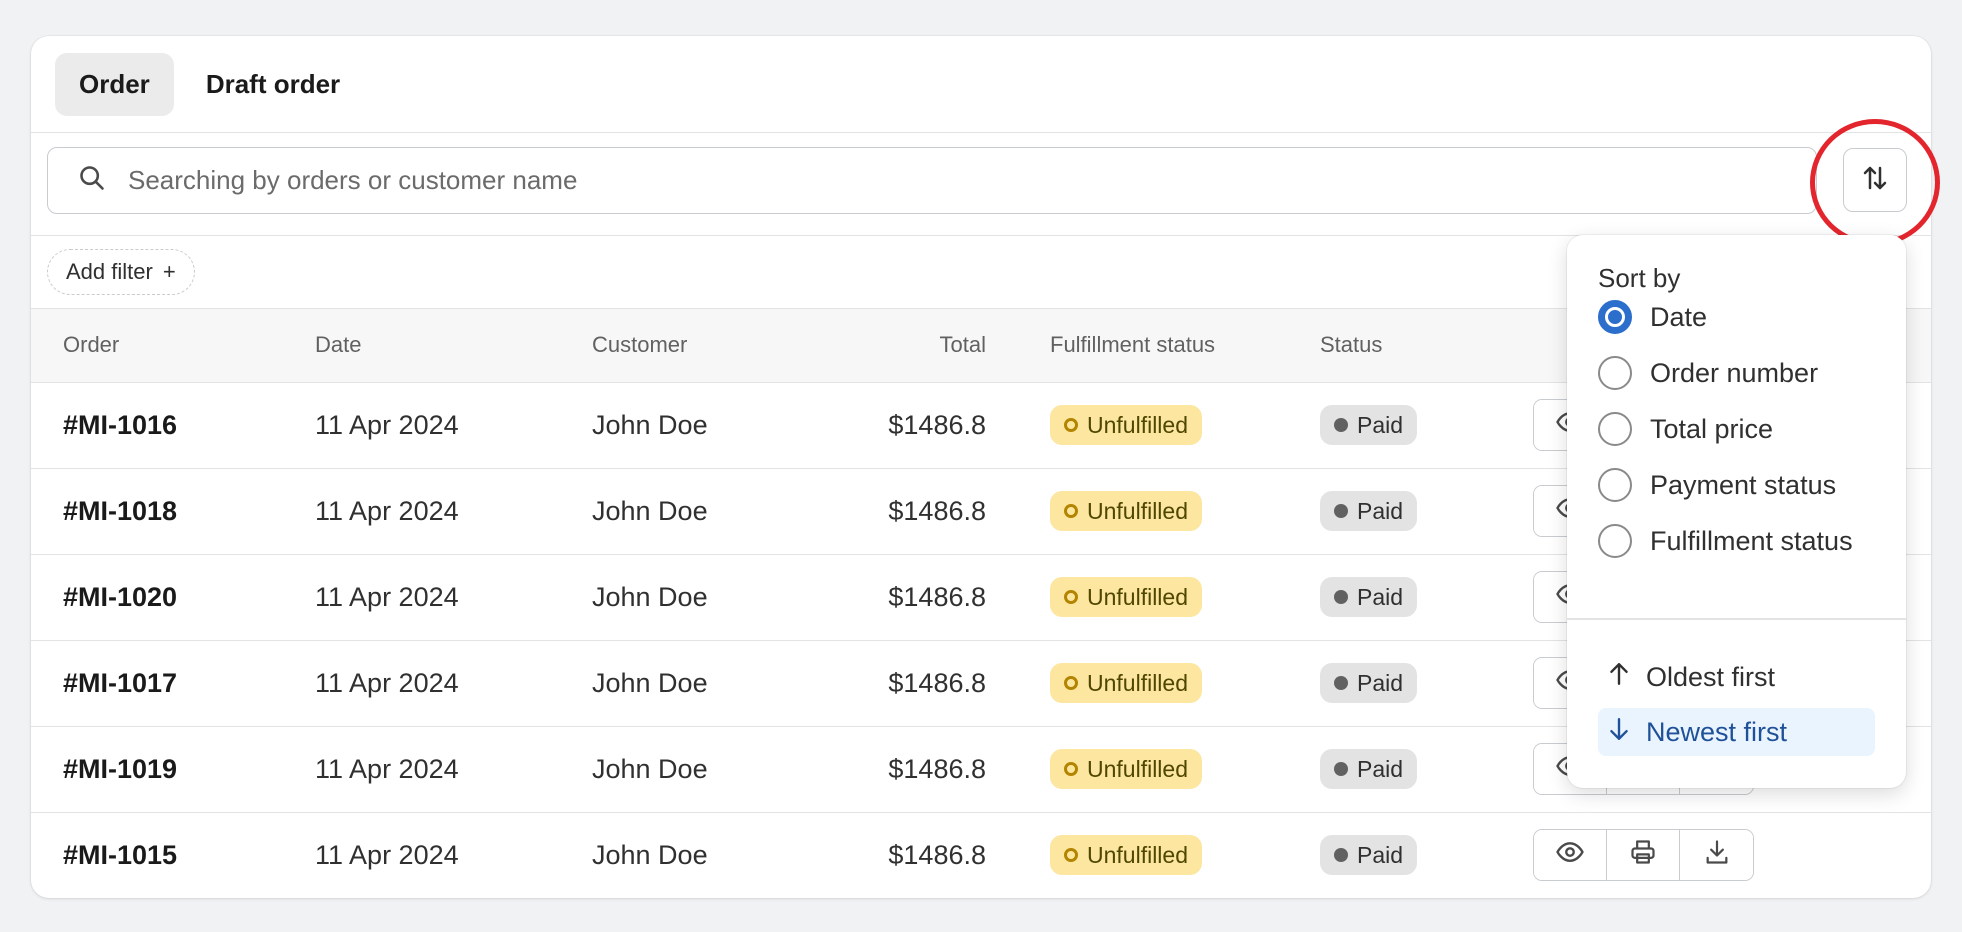  I want to click on header-total: Total, so click(904, 345).